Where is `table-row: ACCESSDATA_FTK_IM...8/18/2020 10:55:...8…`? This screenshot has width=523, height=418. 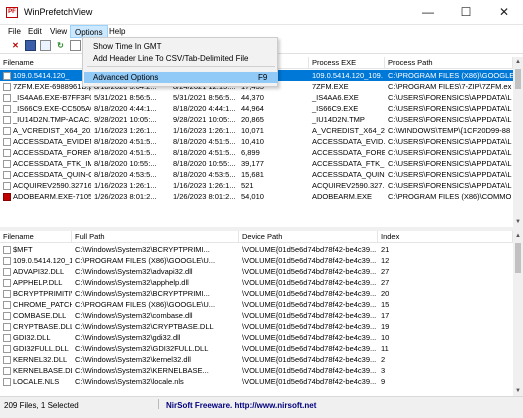 table-row: ACCESSDATA_FTK_IM...8/18/2020 10:55:...8… is located at coordinates (256, 163).